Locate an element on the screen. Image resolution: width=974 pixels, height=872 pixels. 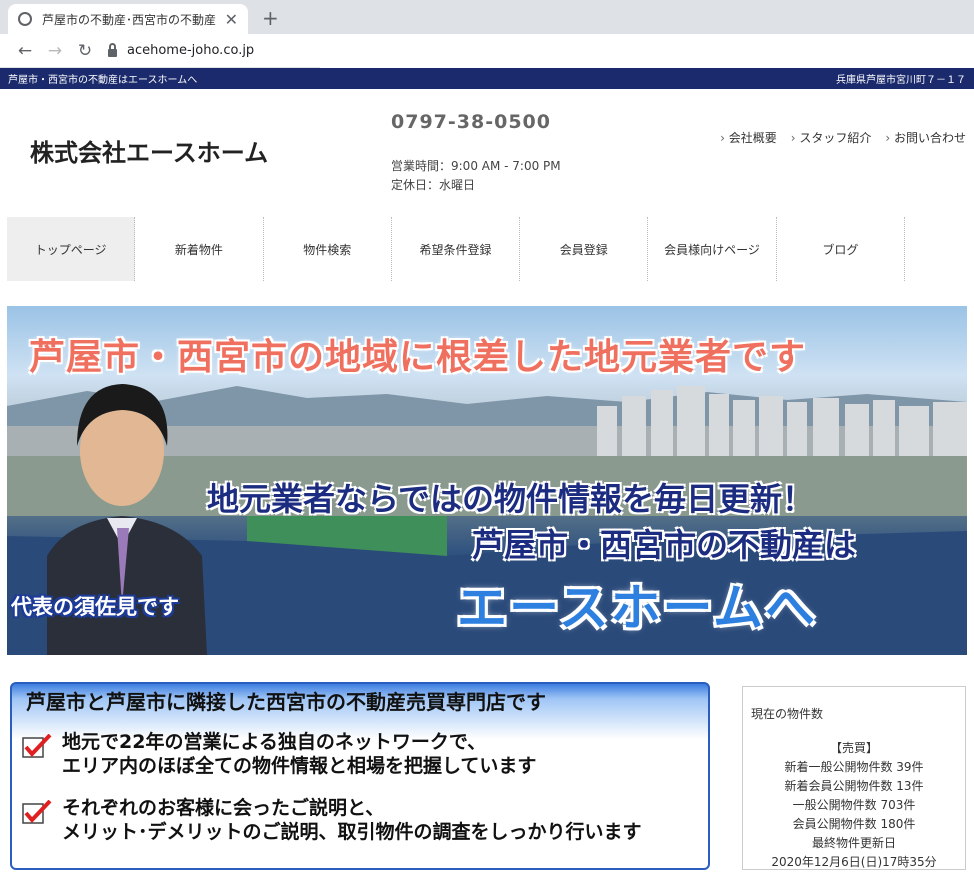
banner-line-2: 芦屋市・西宮市の不動産は is located at coordinates (664, 545).